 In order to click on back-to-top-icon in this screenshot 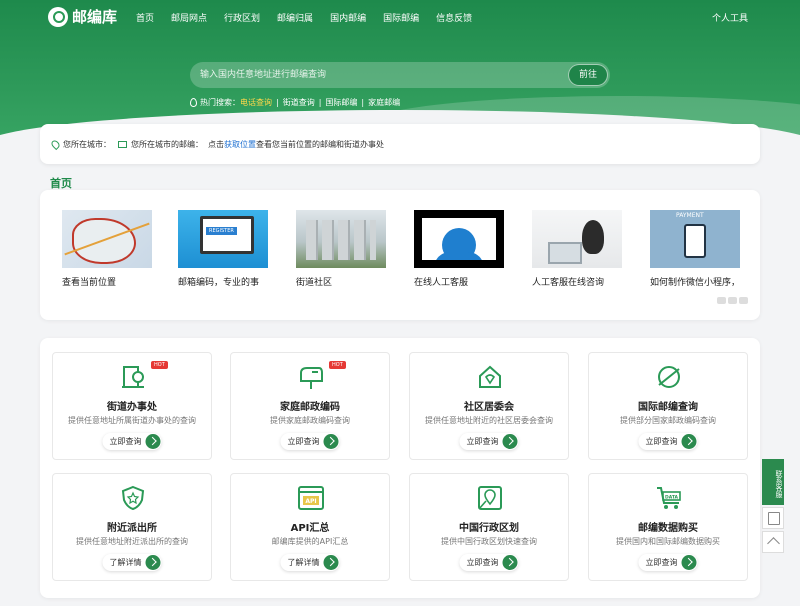, I will do `click(773, 542)`.